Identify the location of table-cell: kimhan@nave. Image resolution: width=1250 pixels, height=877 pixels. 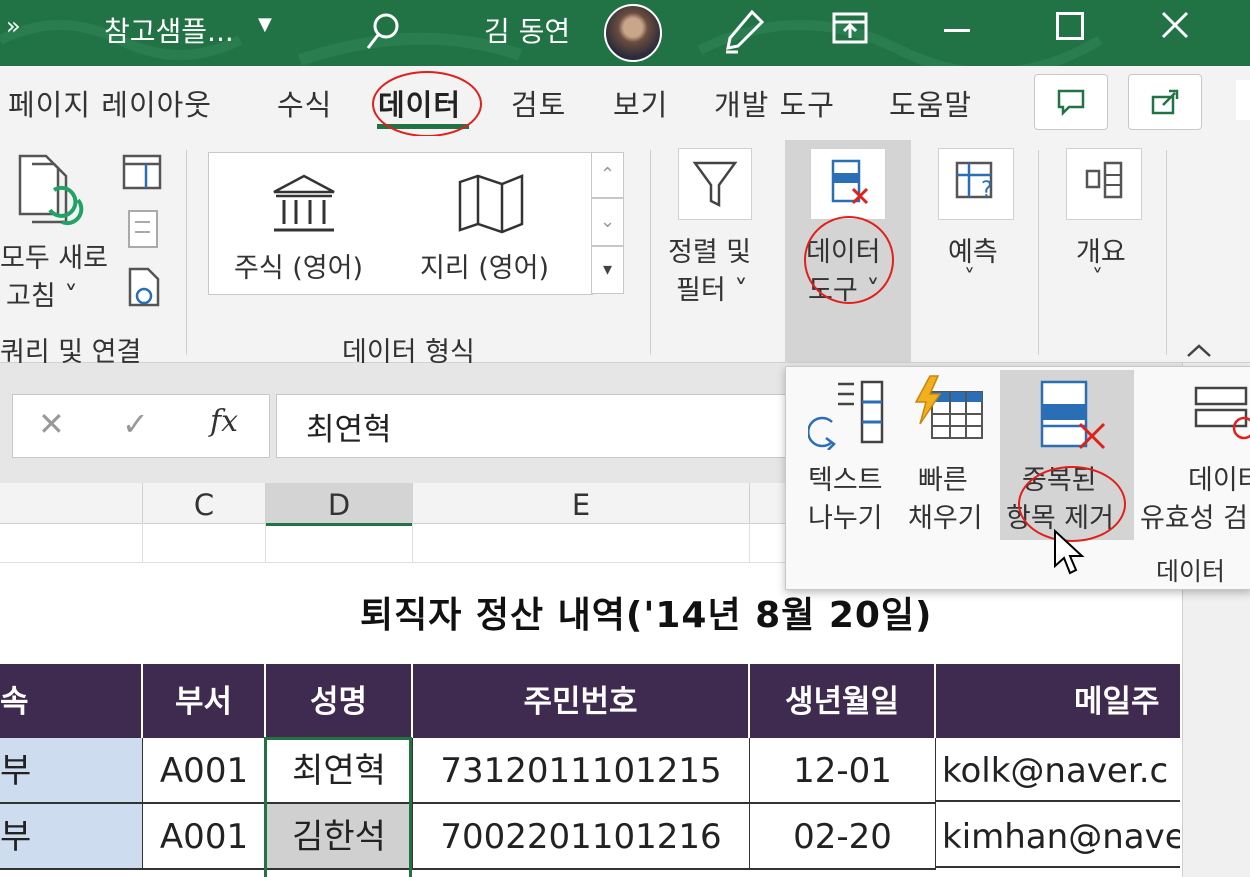
(1058, 836).